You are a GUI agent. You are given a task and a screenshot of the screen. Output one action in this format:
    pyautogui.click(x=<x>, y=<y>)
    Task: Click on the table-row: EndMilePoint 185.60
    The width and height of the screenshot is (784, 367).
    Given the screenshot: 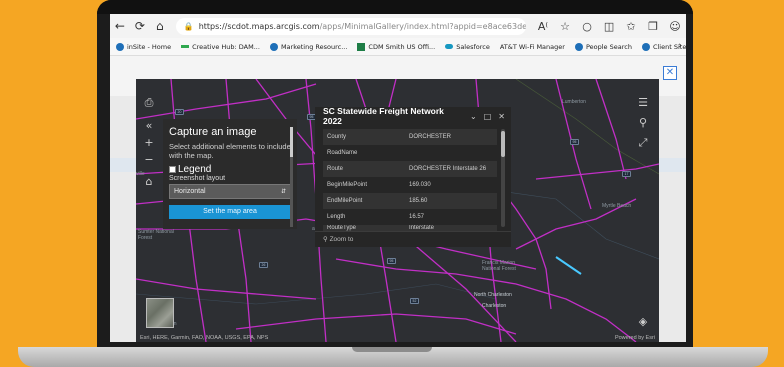 What is the action you would take?
    pyautogui.click(x=410, y=201)
    